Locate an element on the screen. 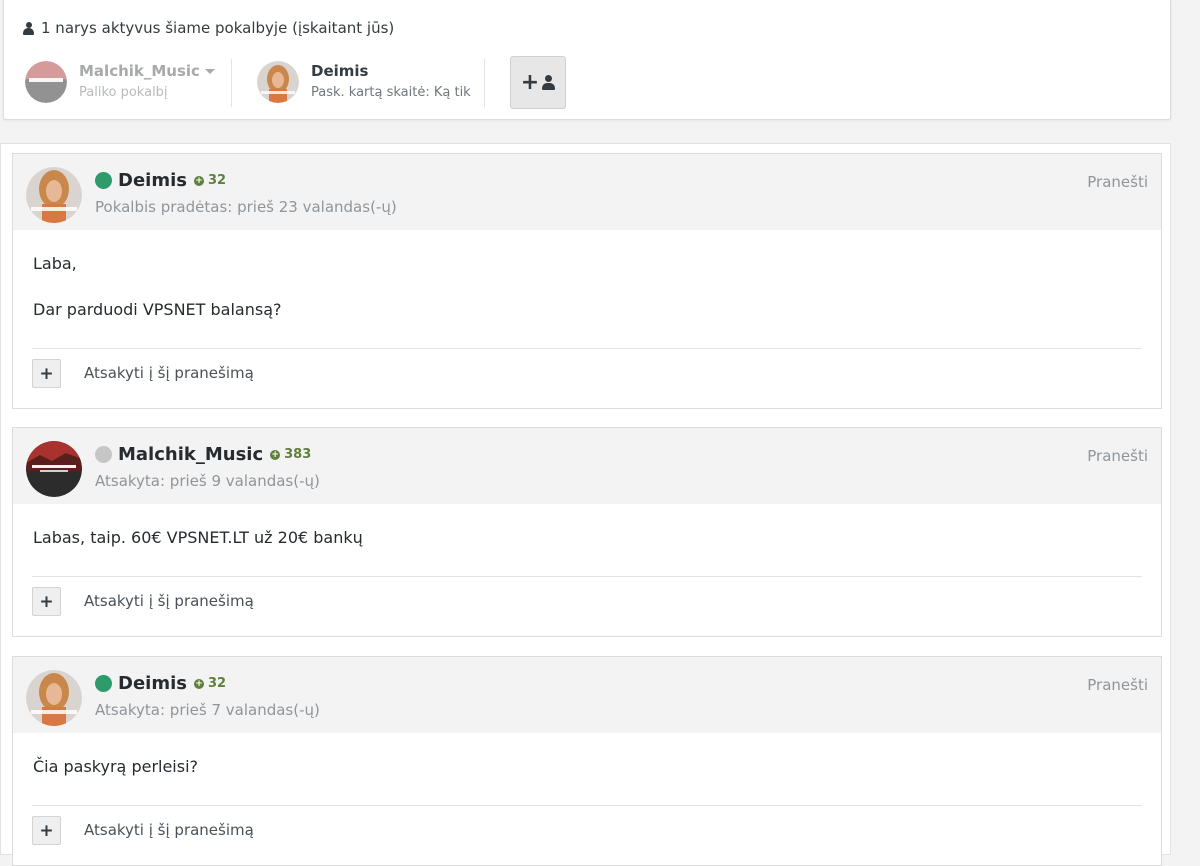  message-content: Laba, Dar parduodi VPSNET balansą? is located at coordinates (587, 275).